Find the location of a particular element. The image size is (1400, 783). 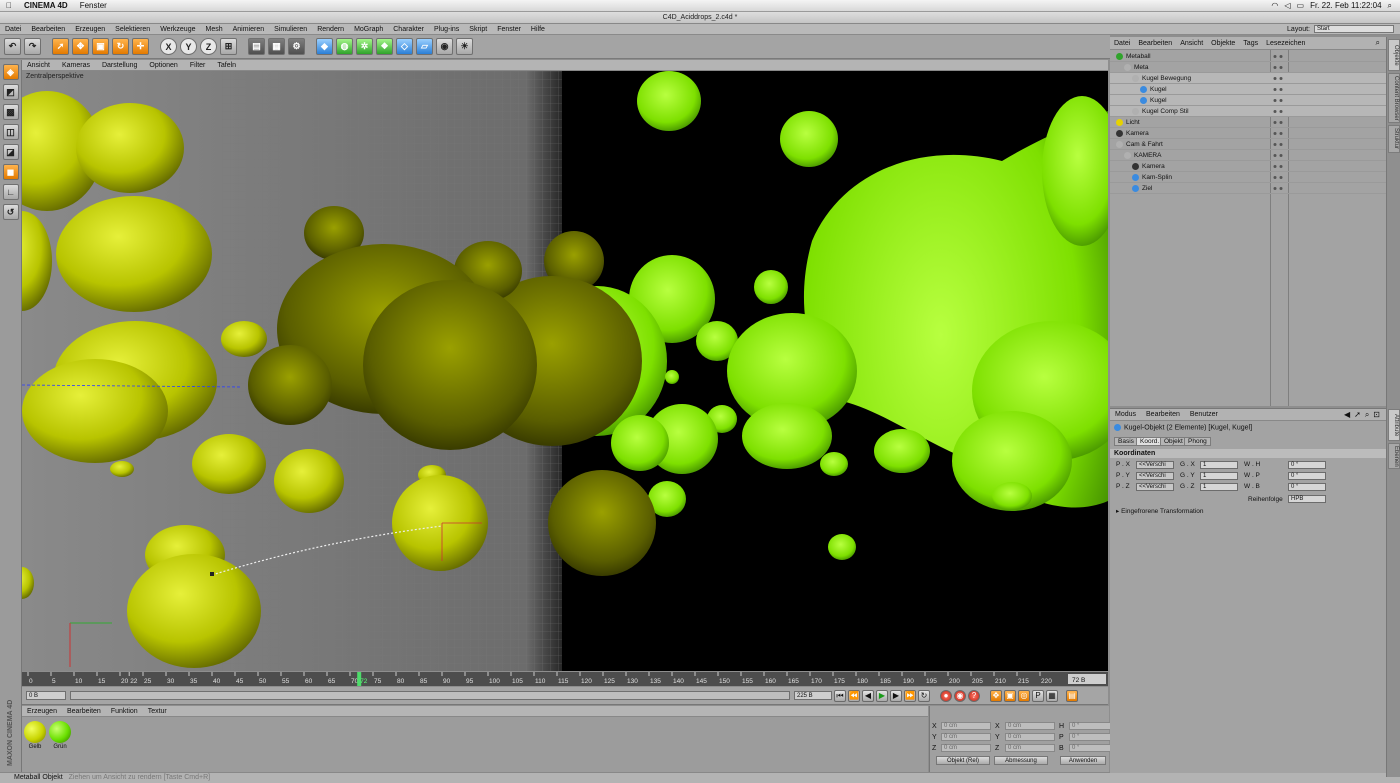

end-frame-field: 225 B is located at coordinates (813, 695).